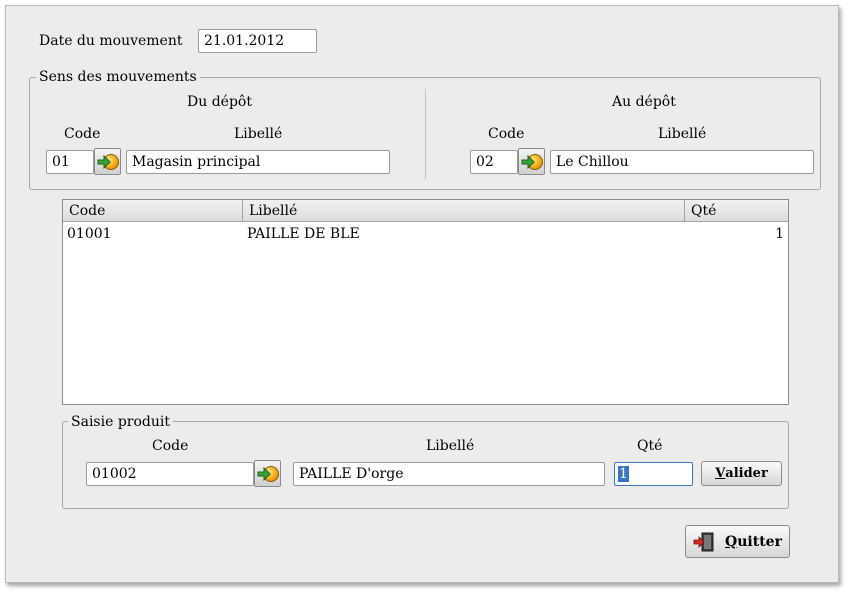 Image resolution: width=846 pixels, height=590 pixels. I want to click on saisie-code-label: Code, so click(170, 446).